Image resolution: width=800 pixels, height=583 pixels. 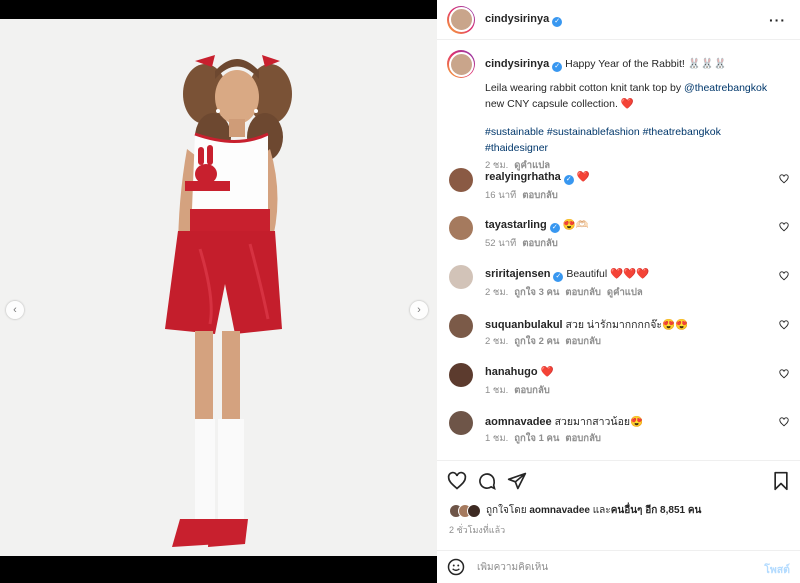 What do you see at coordinates (516, 225) in the screenshot?
I see `commenter-username: tayastarling` at bounding box center [516, 225].